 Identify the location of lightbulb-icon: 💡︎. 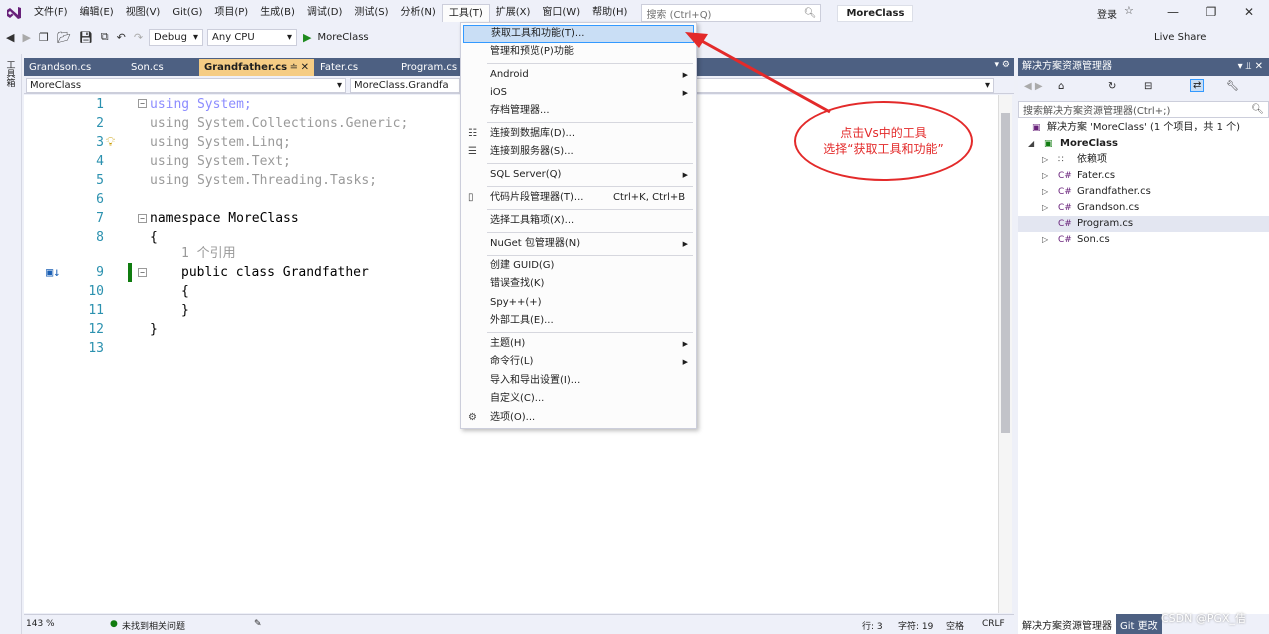
(110, 142).